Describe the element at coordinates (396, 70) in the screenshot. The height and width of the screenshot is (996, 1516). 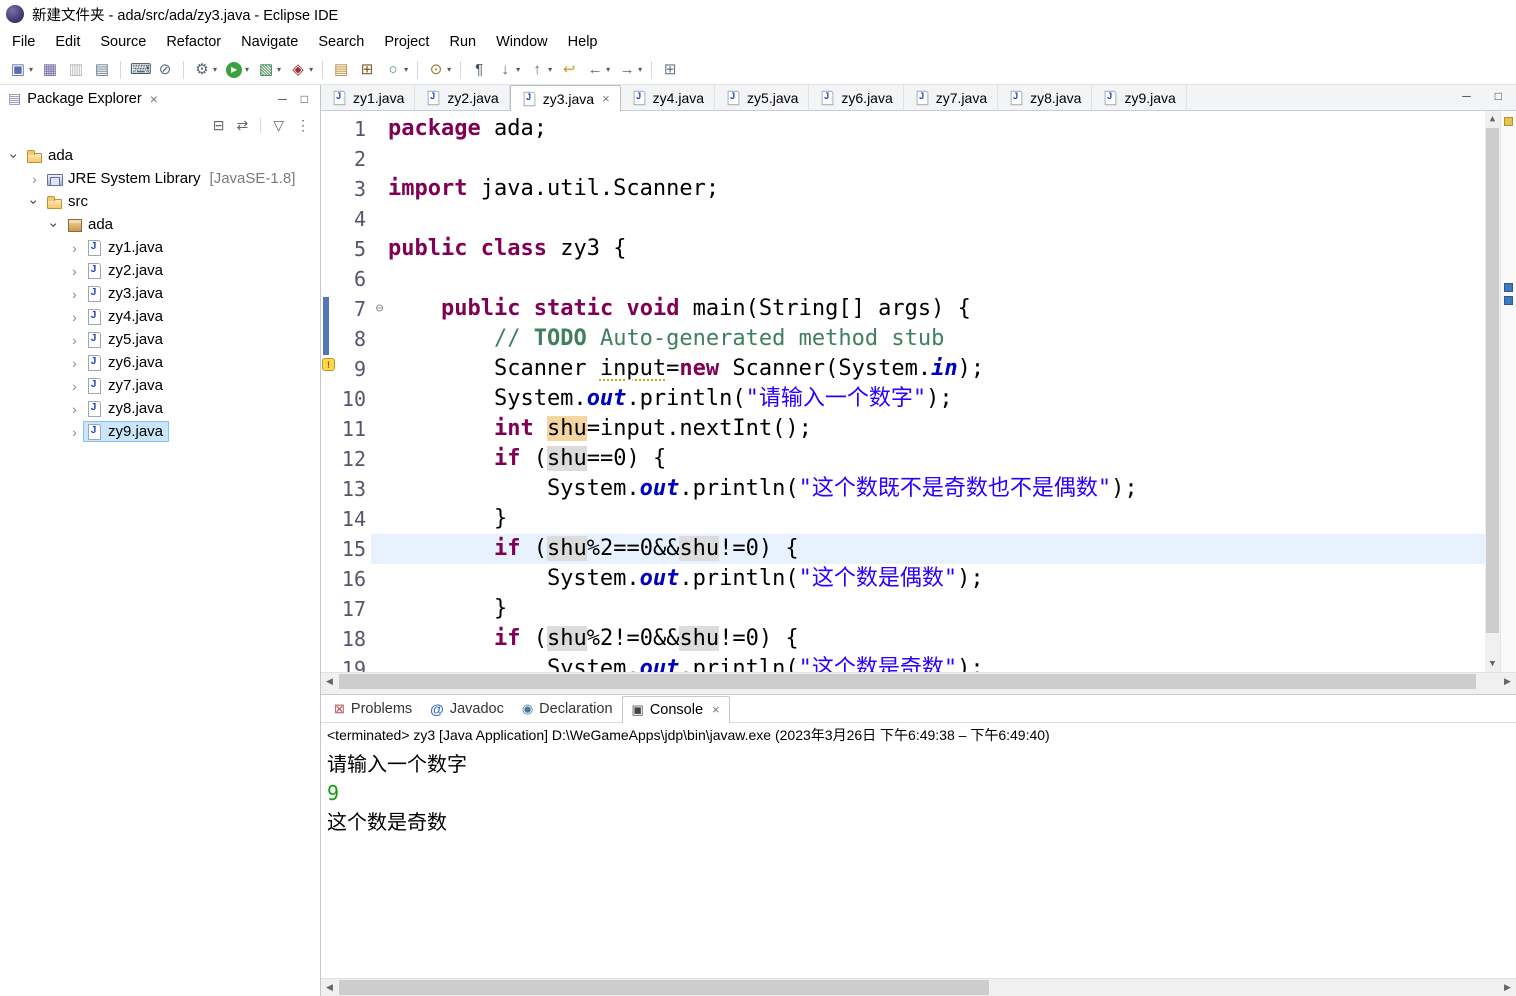
I see `new-class-button: ○ ▾` at that location.